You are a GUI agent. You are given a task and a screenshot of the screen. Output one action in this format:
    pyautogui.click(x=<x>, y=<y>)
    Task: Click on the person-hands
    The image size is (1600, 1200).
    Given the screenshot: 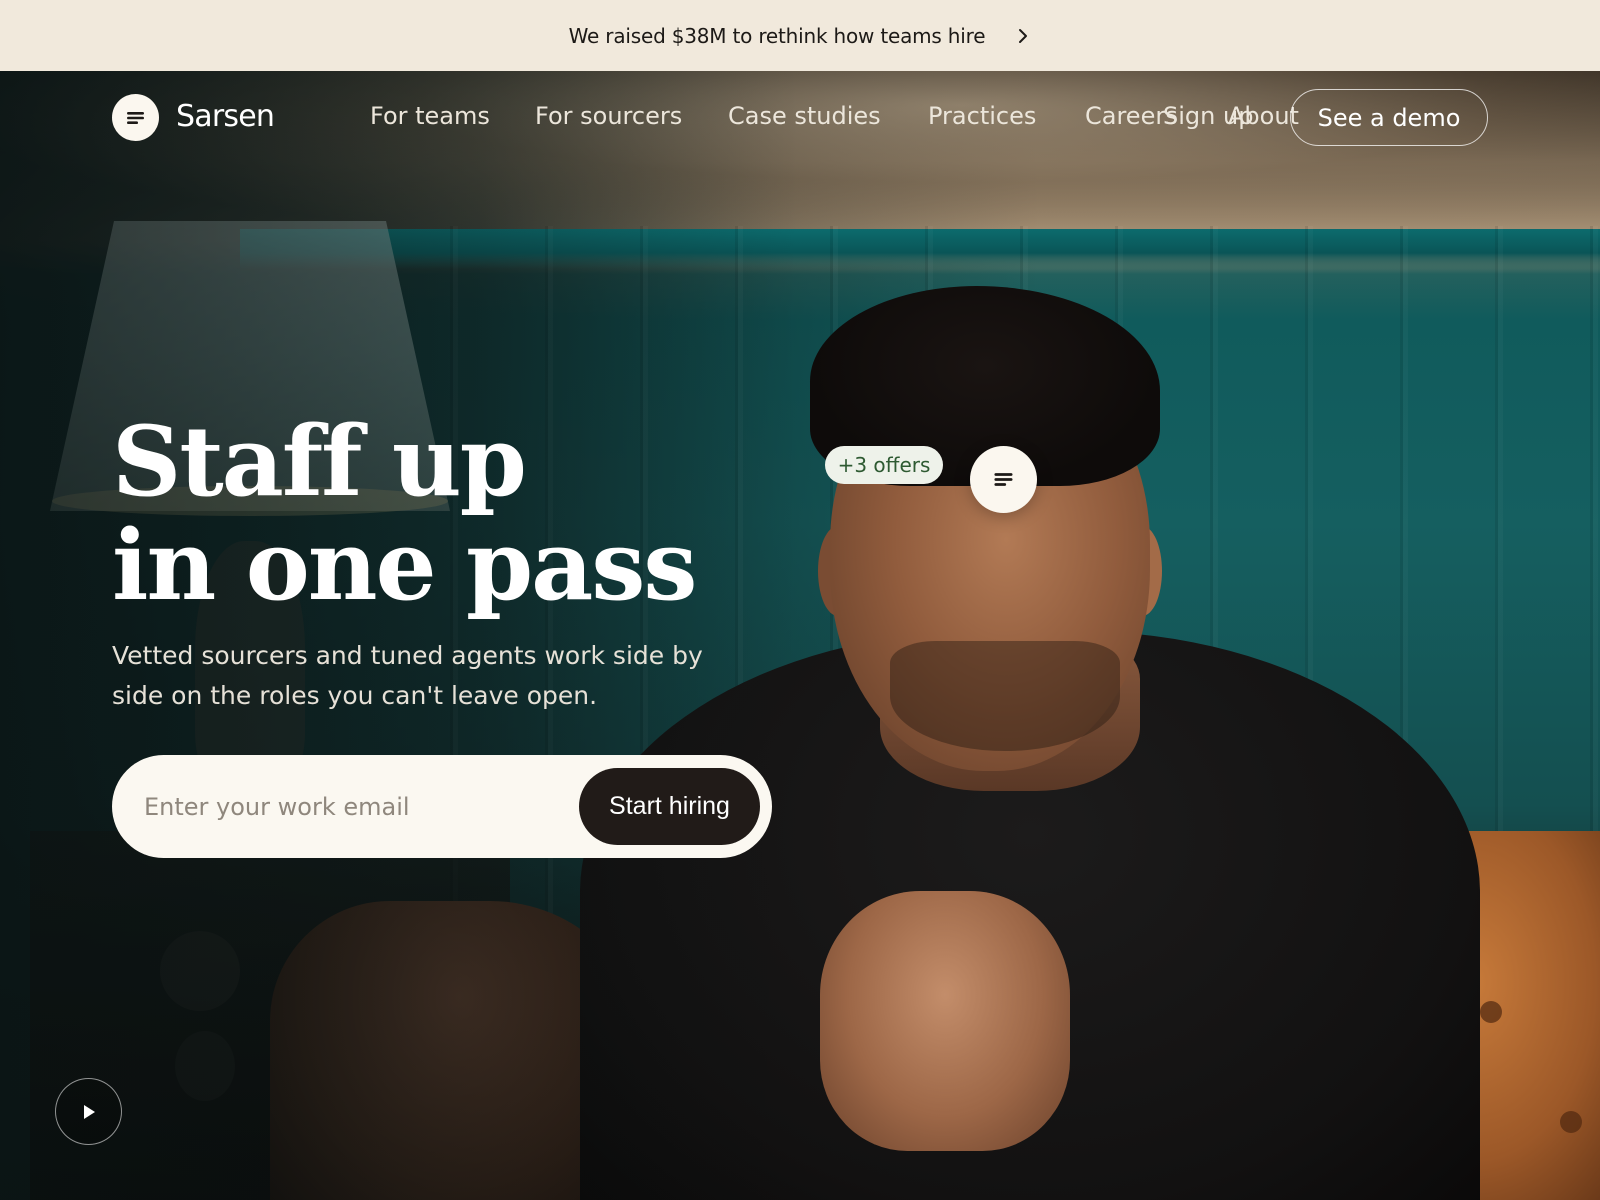 What is the action you would take?
    pyautogui.click(x=945, y=1021)
    